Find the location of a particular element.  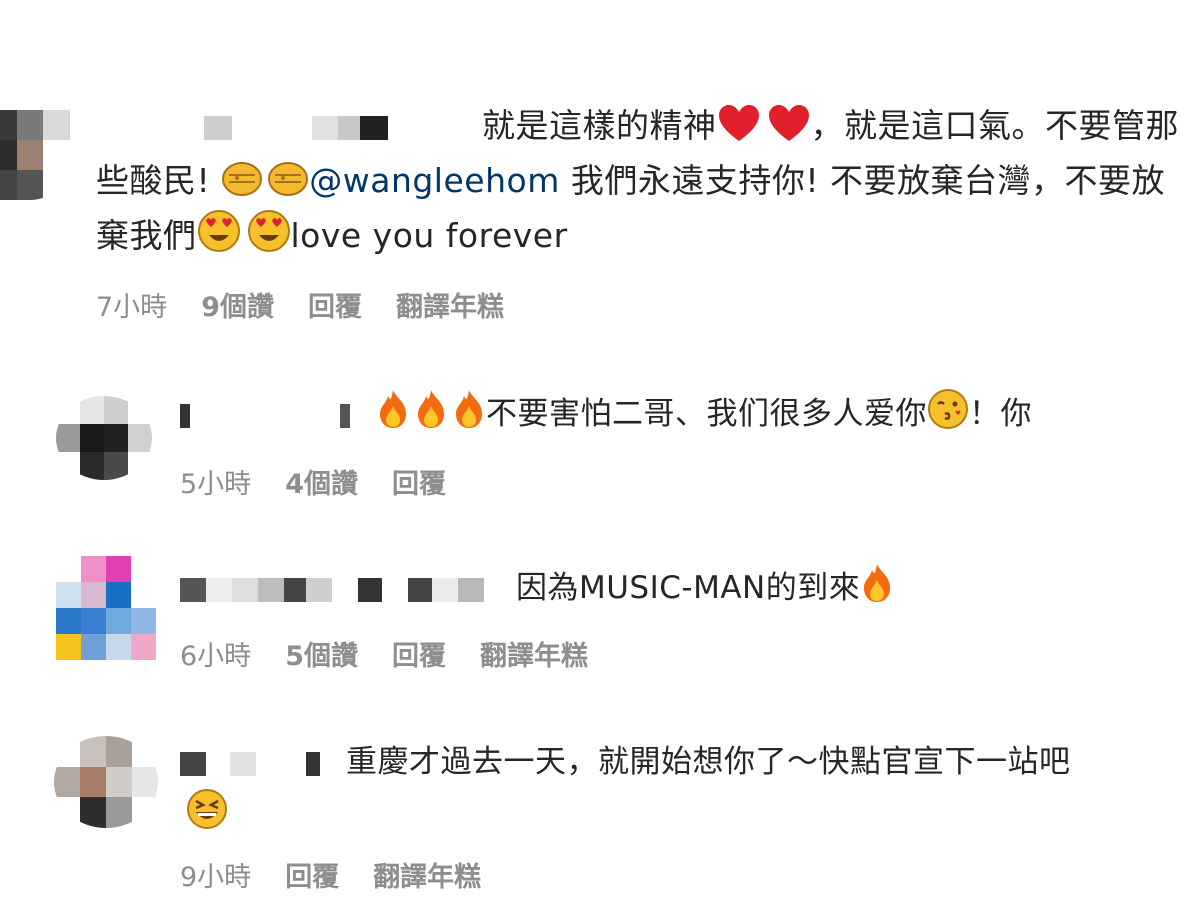

comment-body: 重慶才過去一天，就開始想你了～快點官宣下一站吧 is located at coordinates (685, 788).